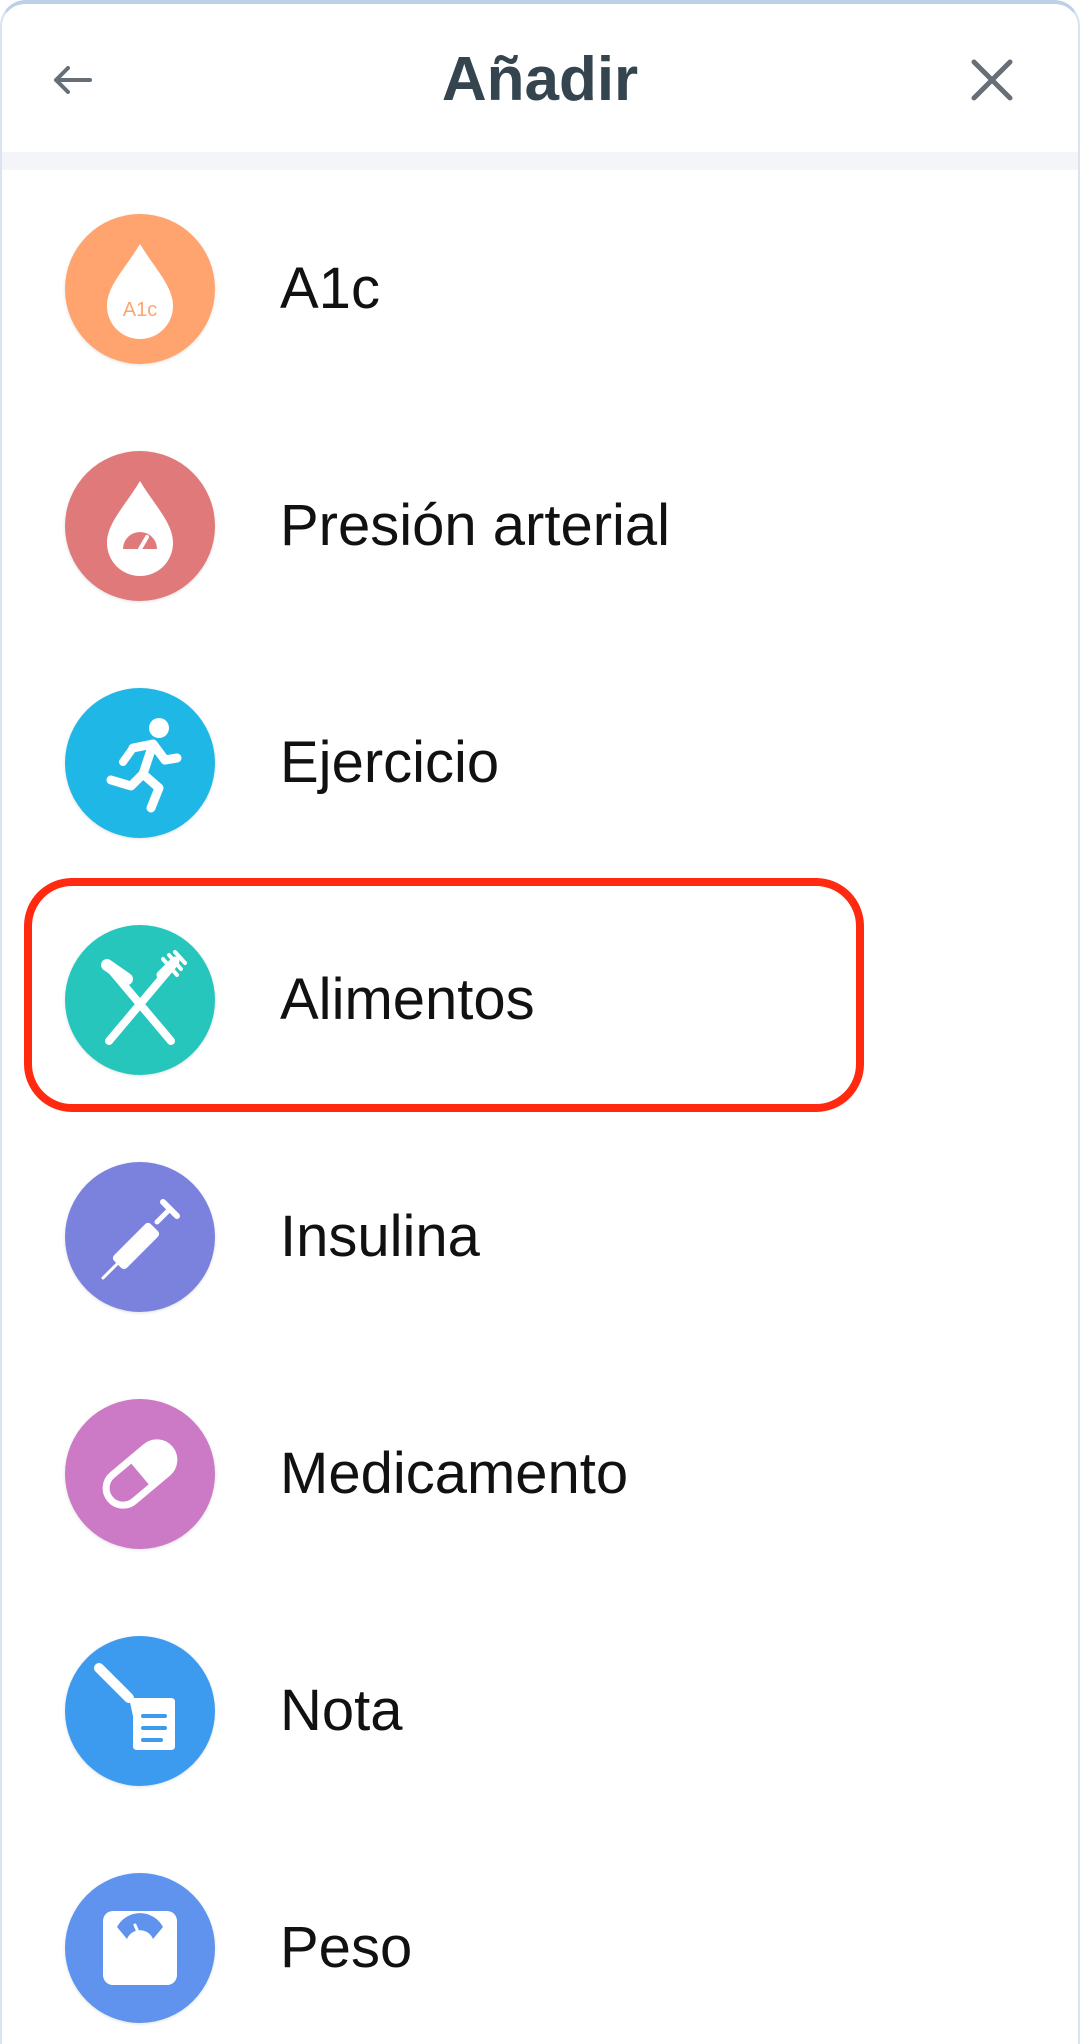 The height and width of the screenshot is (2044, 1080). Describe the element at coordinates (346, 1947) in the screenshot. I see `list-item-label: Peso` at that location.